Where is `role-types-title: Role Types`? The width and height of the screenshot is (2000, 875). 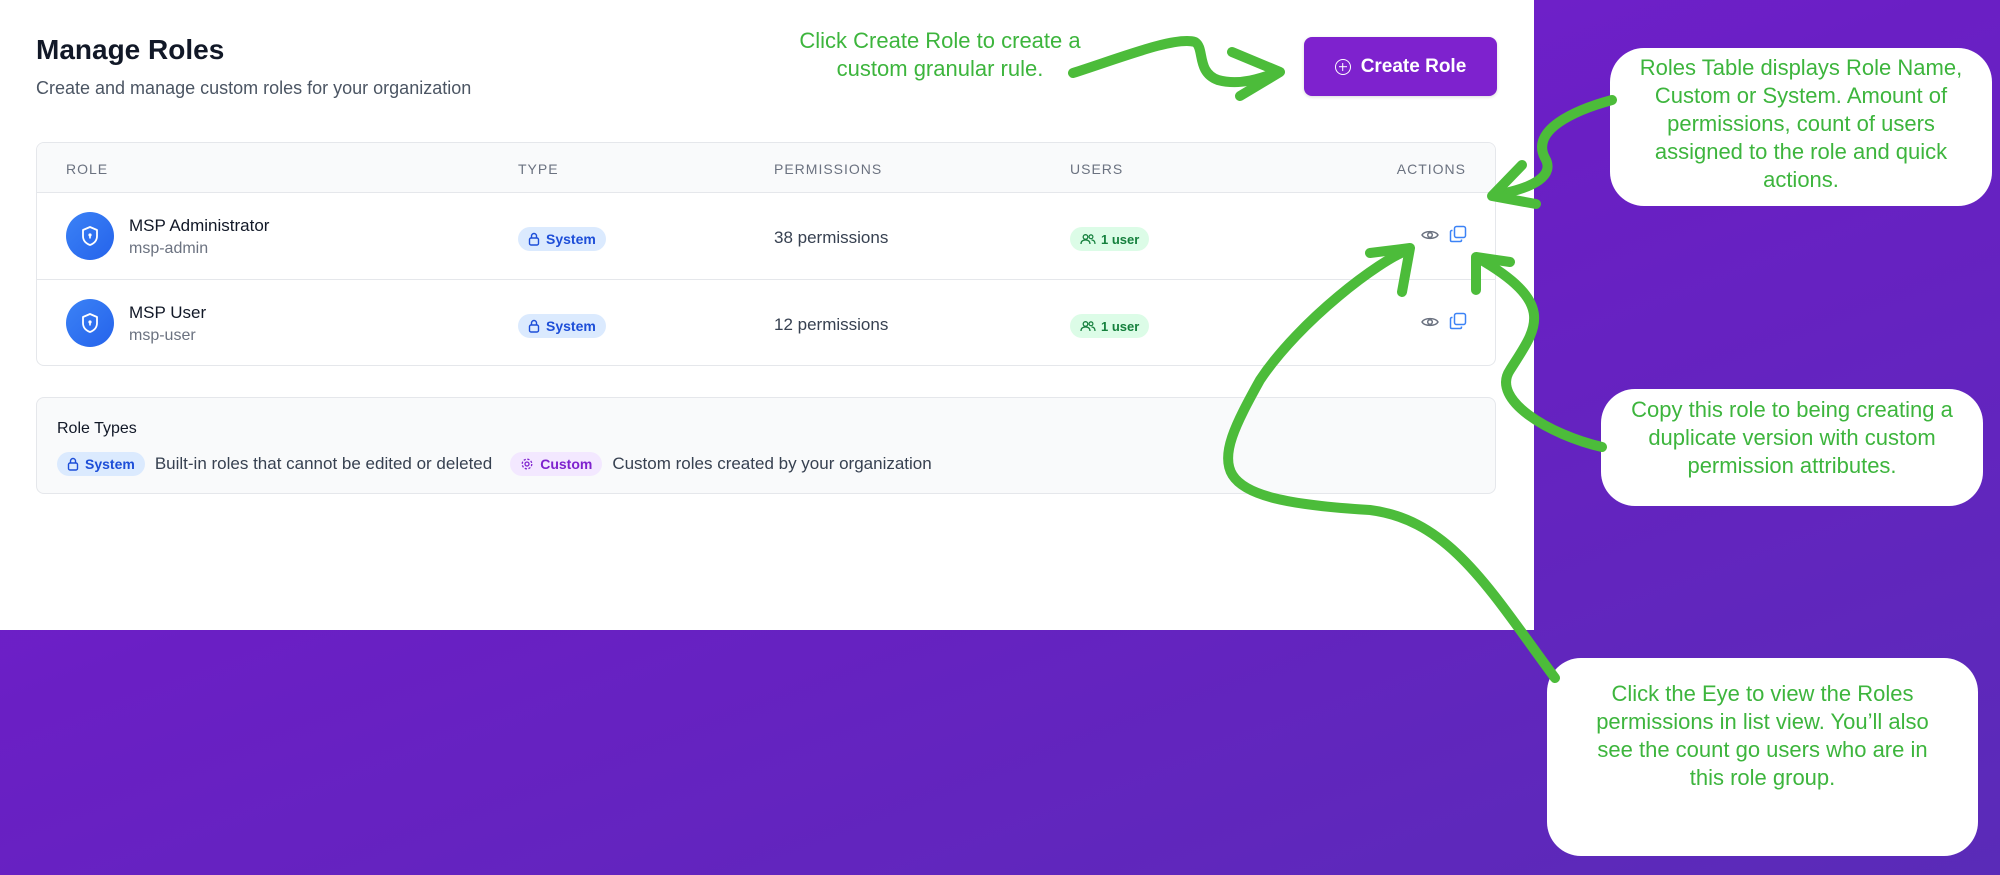
role-types-title: Role Types is located at coordinates (97, 428).